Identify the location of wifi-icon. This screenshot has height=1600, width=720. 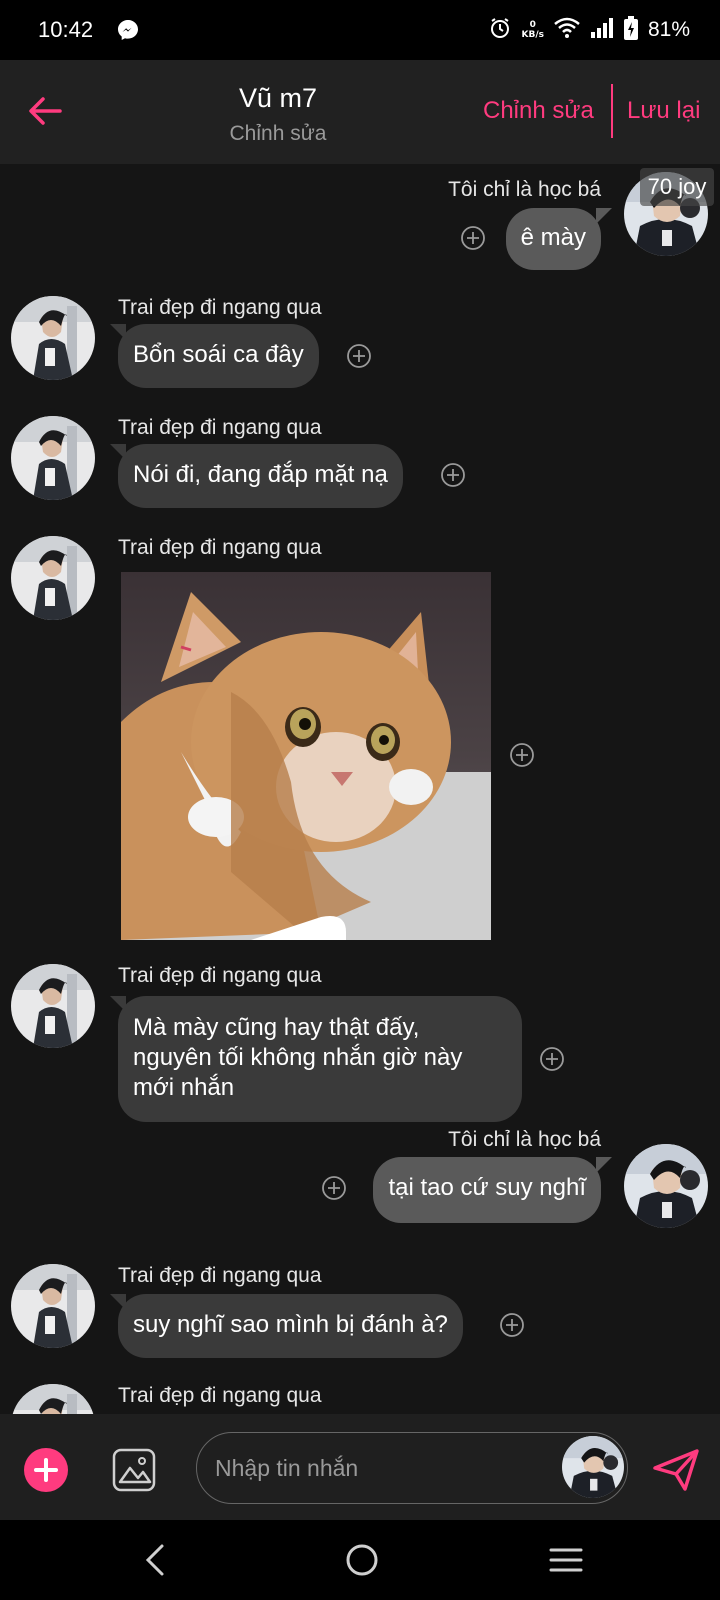
(567, 30).